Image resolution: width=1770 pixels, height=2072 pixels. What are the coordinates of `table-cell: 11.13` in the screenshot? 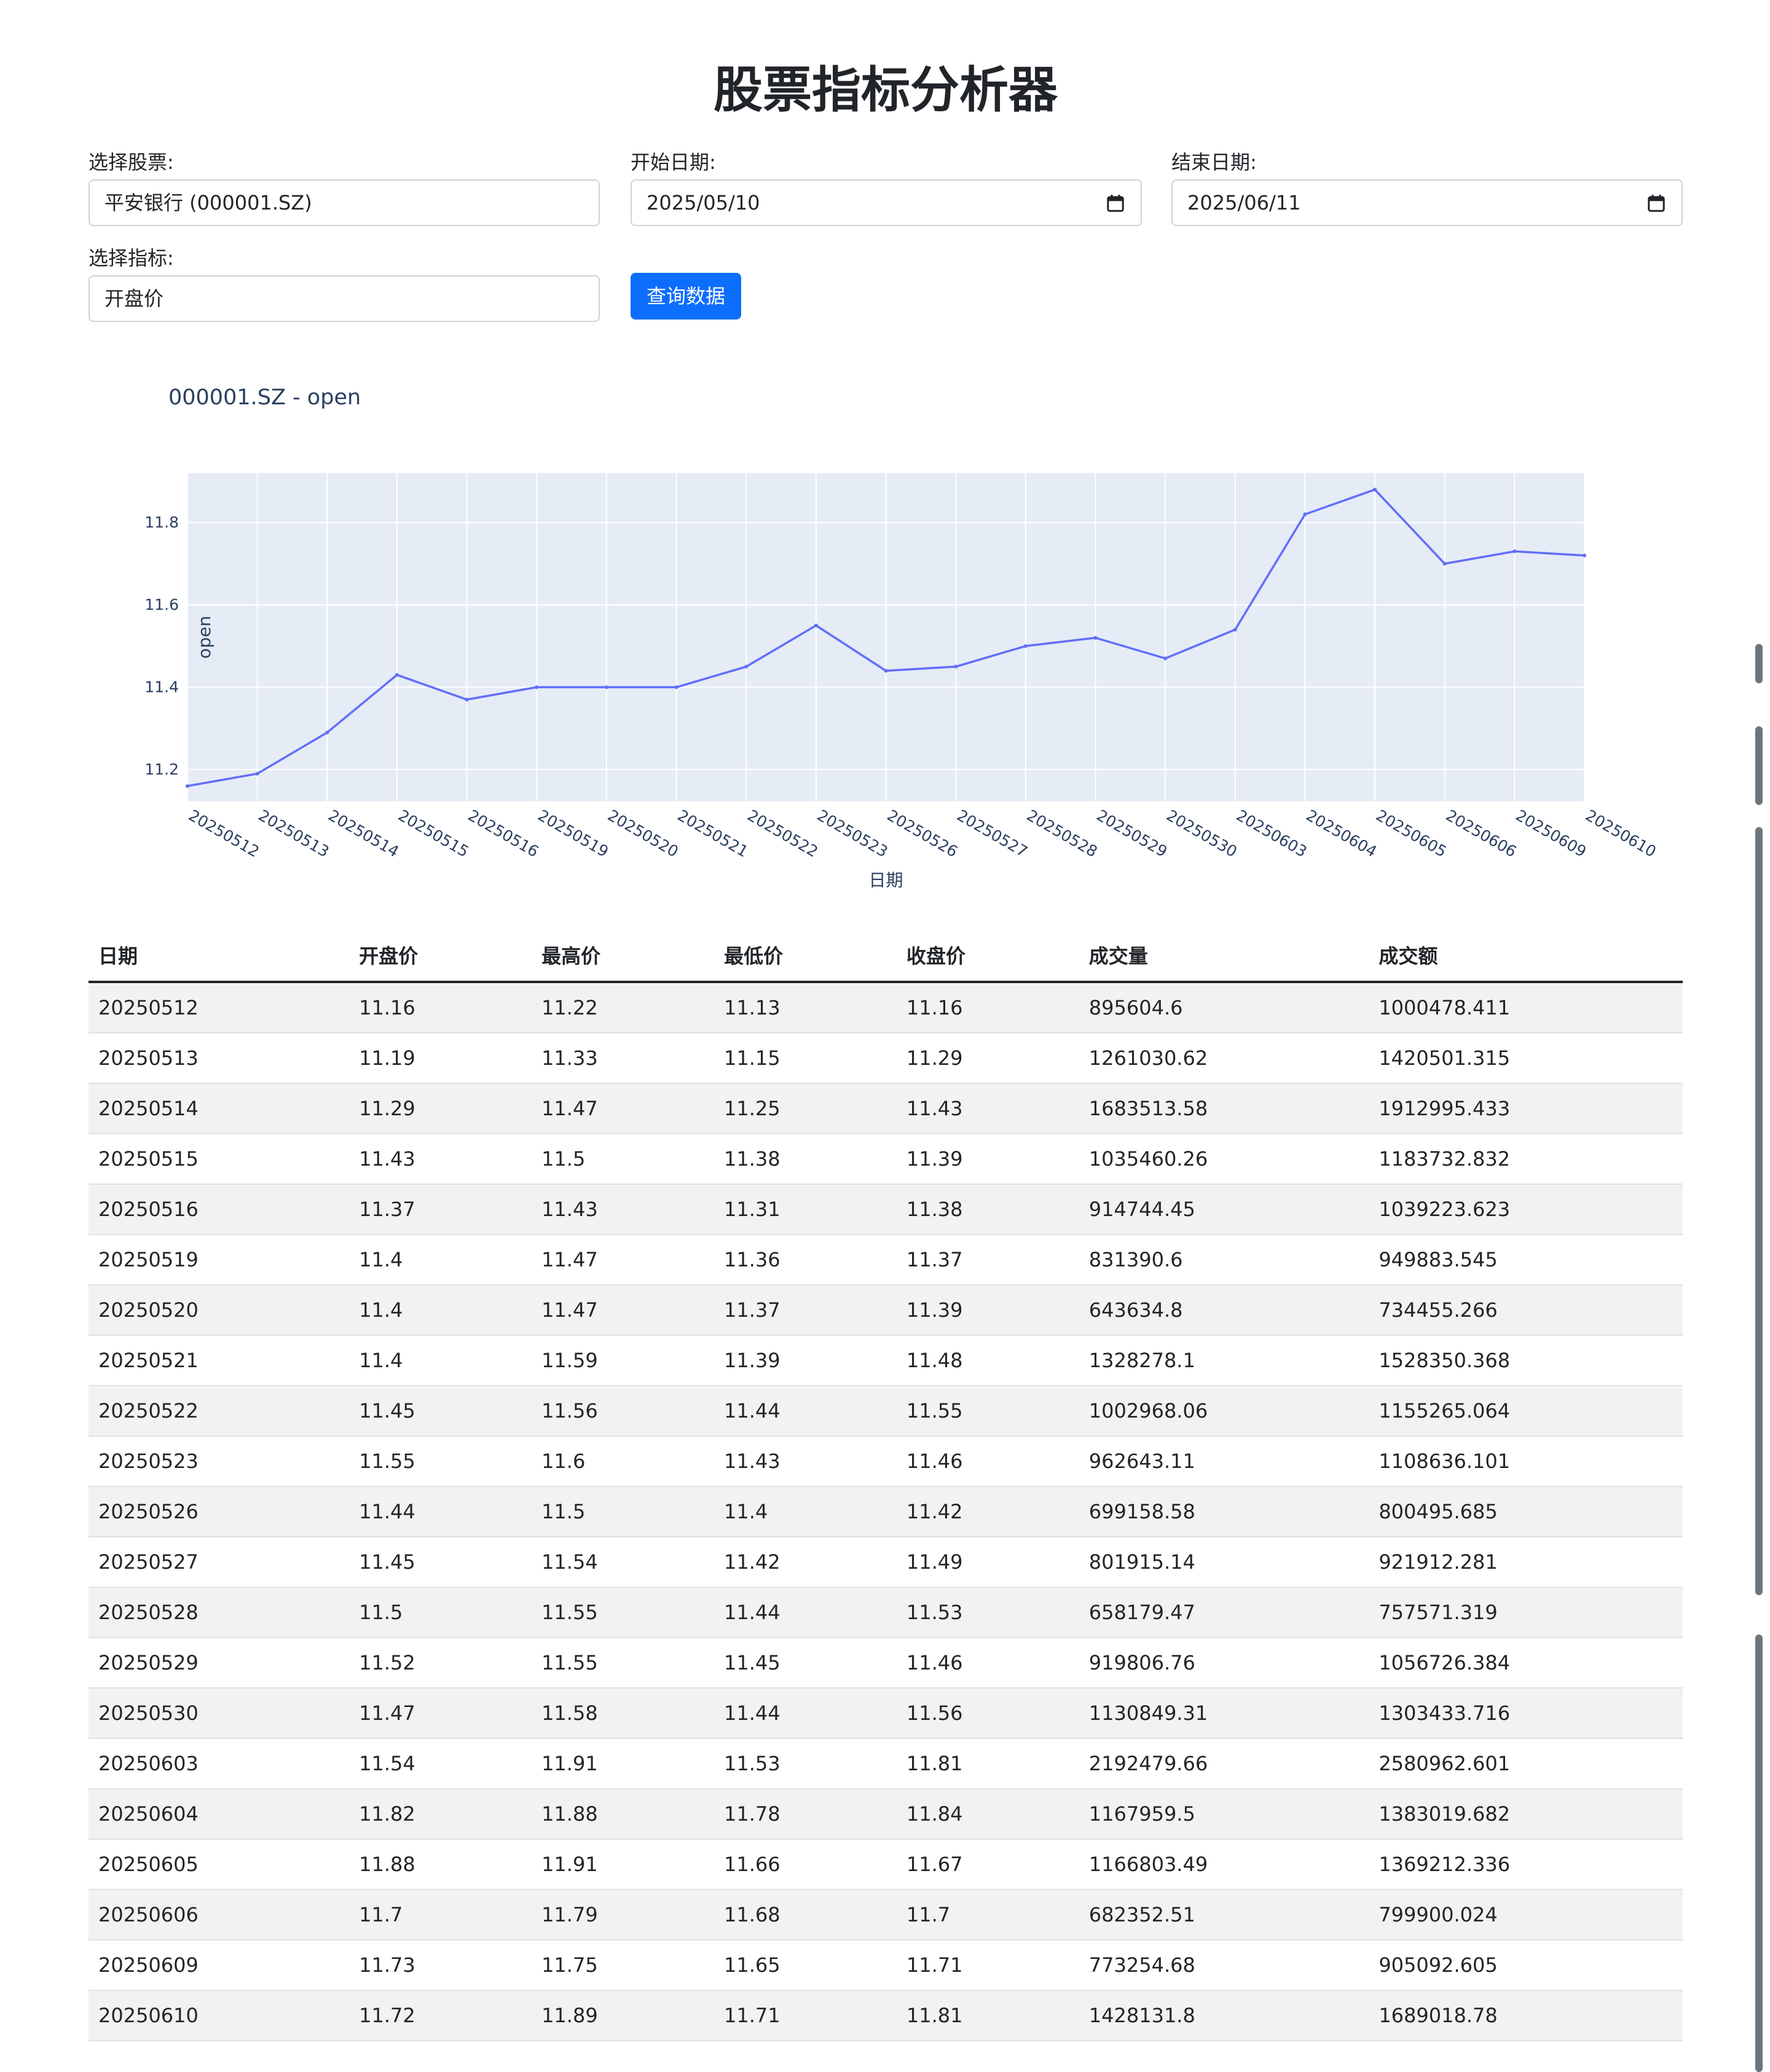 It's located at (806, 1008).